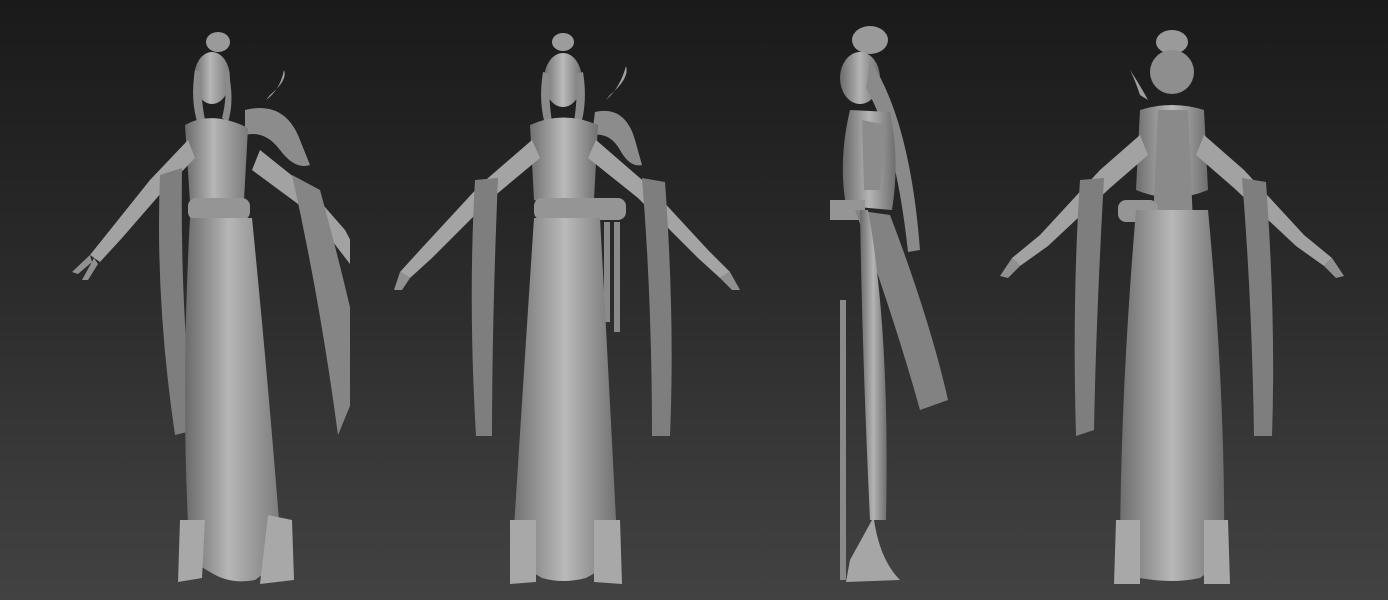 Image resolution: width=1388 pixels, height=600 pixels. What do you see at coordinates (218, 42) in the screenshot?
I see `hair-bun` at bounding box center [218, 42].